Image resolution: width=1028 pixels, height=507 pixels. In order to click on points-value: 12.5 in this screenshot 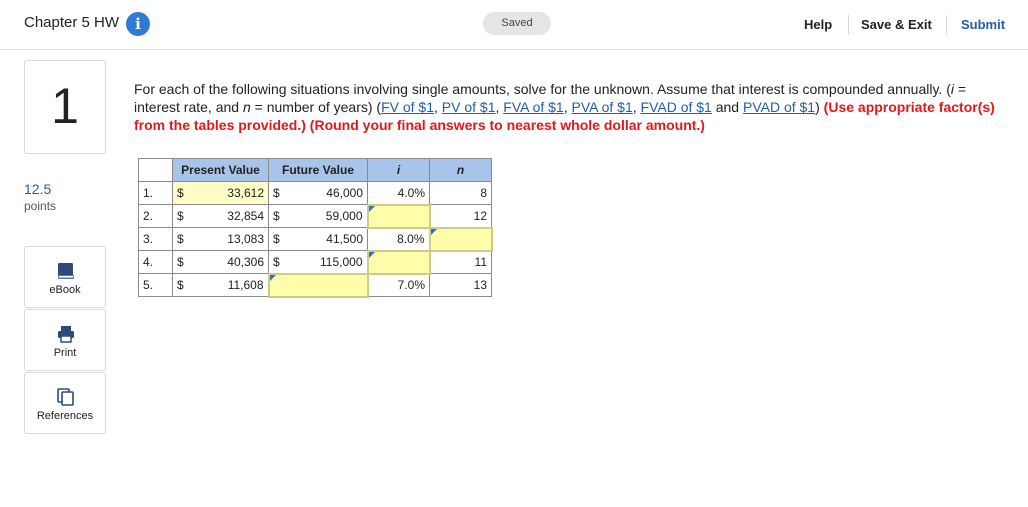, I will do `click(38, 189)`.